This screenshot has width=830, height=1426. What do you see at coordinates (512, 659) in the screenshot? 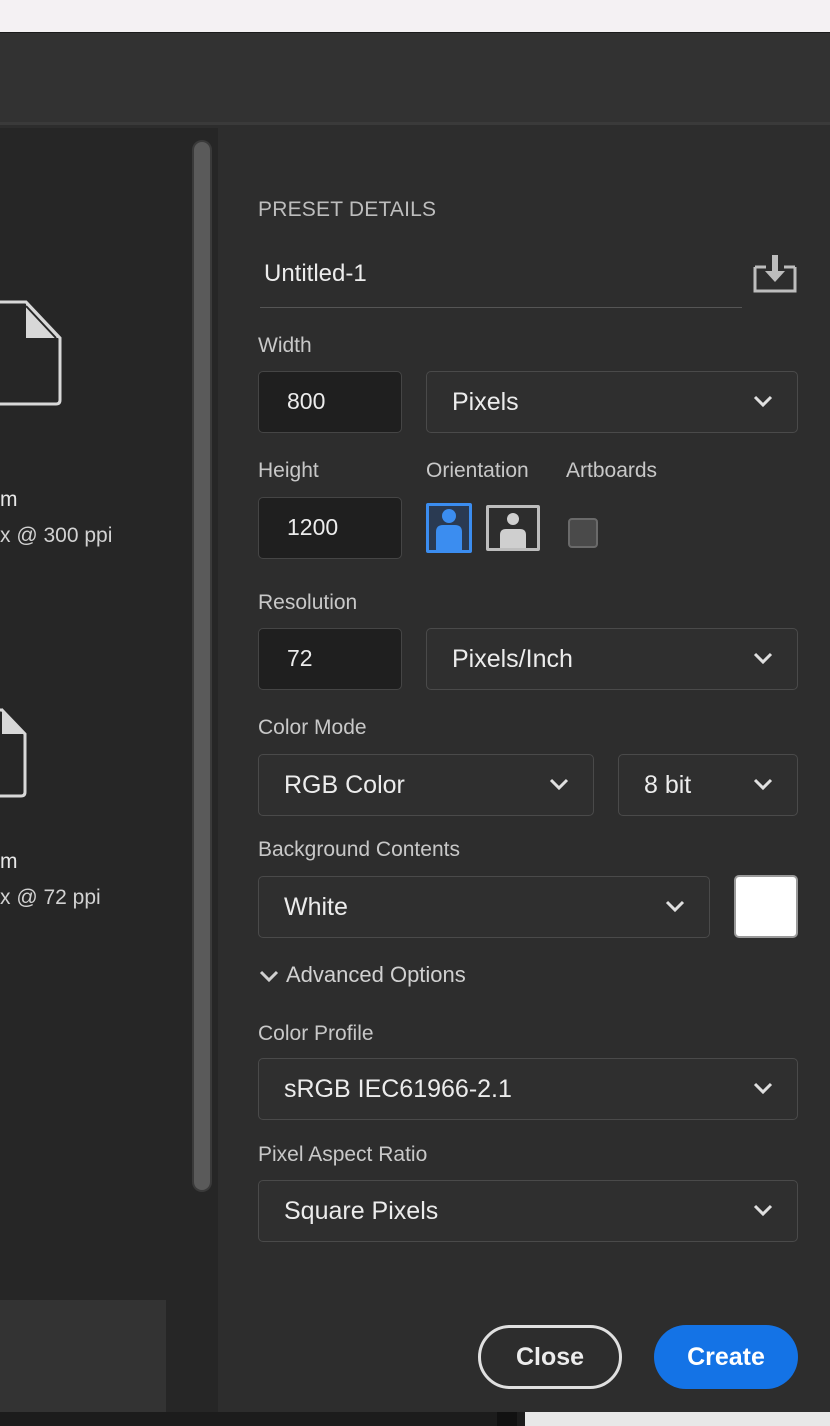
I see `resolution-unit-value: Pixels/Inch` at bounding box center [512, 659].